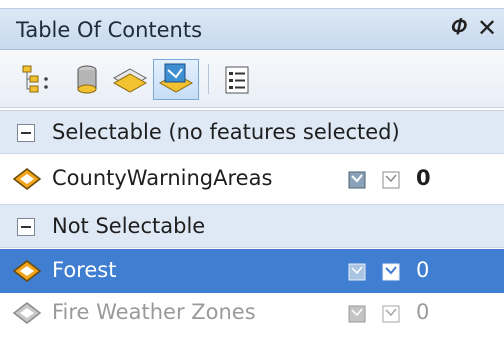 The width and height of the screenshot is (504, 356). Describe the element at coordinates (459, 27) in the screenshot. I see `pin-icon: 𝛷` at that location.